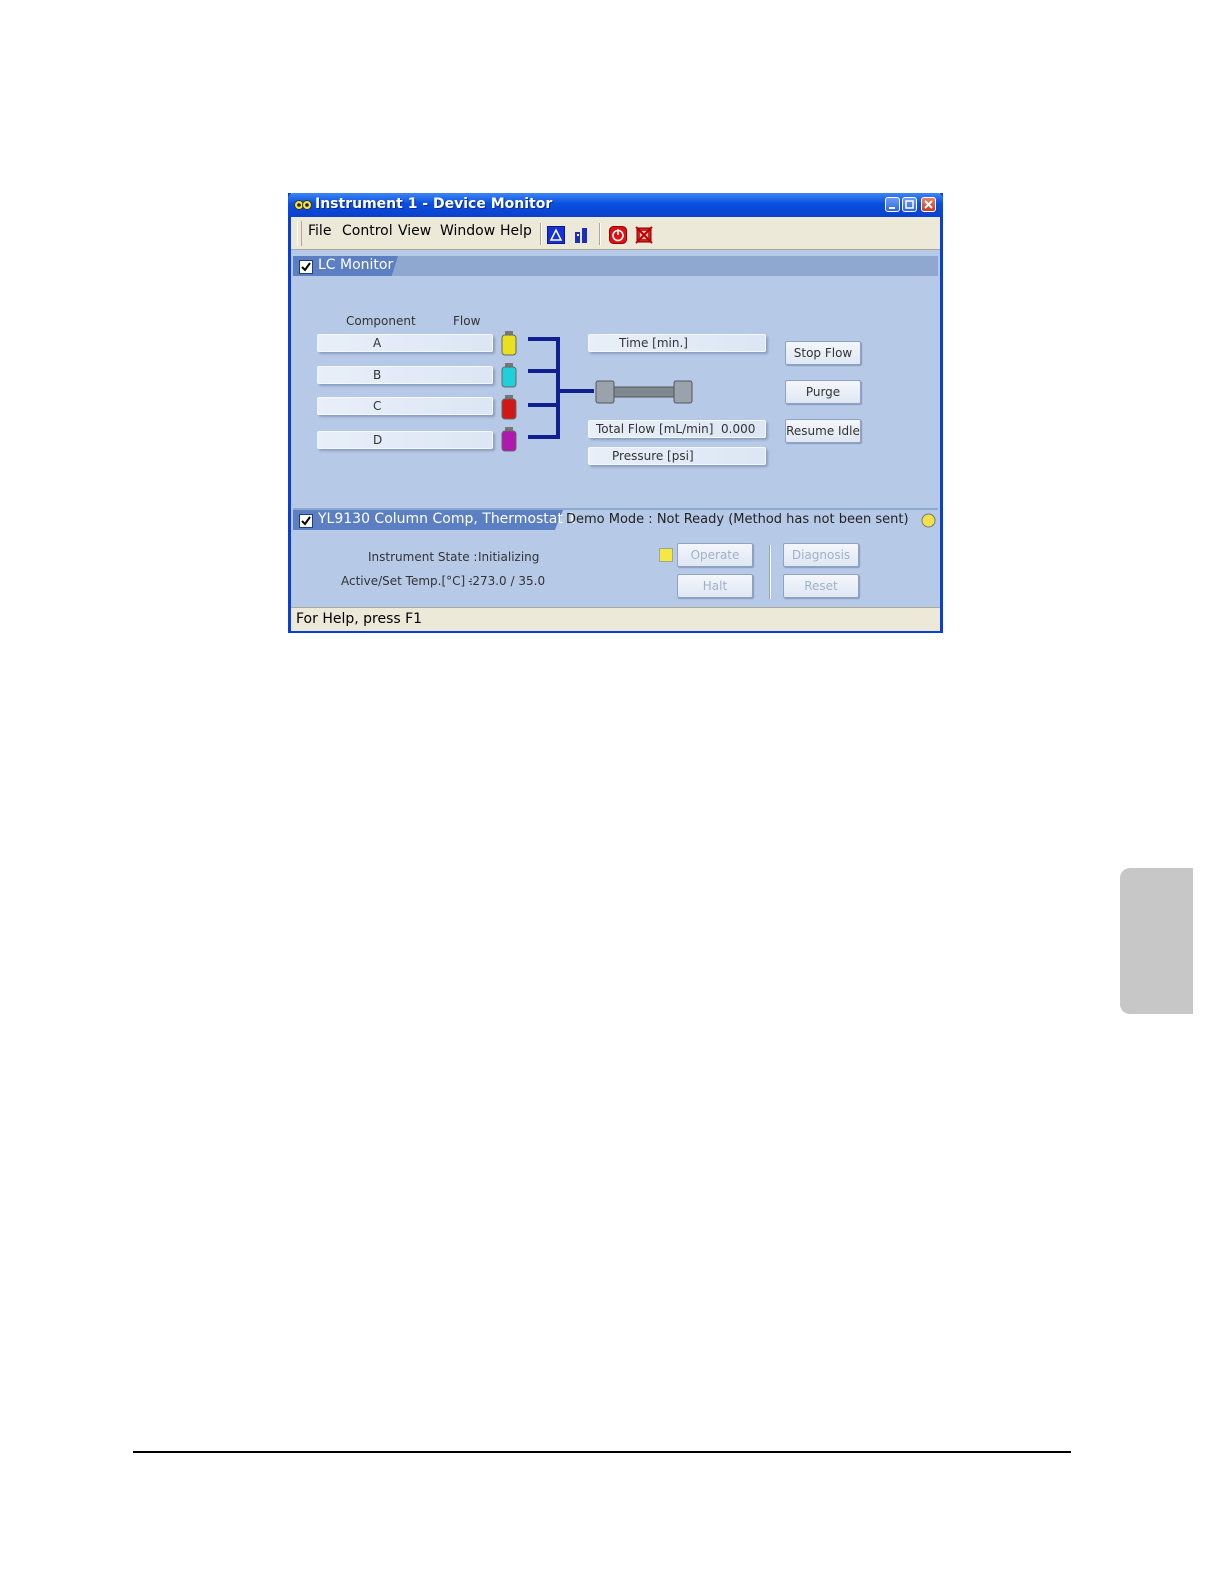  Describe the element at coordinates (892, 204) in the screenshot. I see `minimize-button` at that location.